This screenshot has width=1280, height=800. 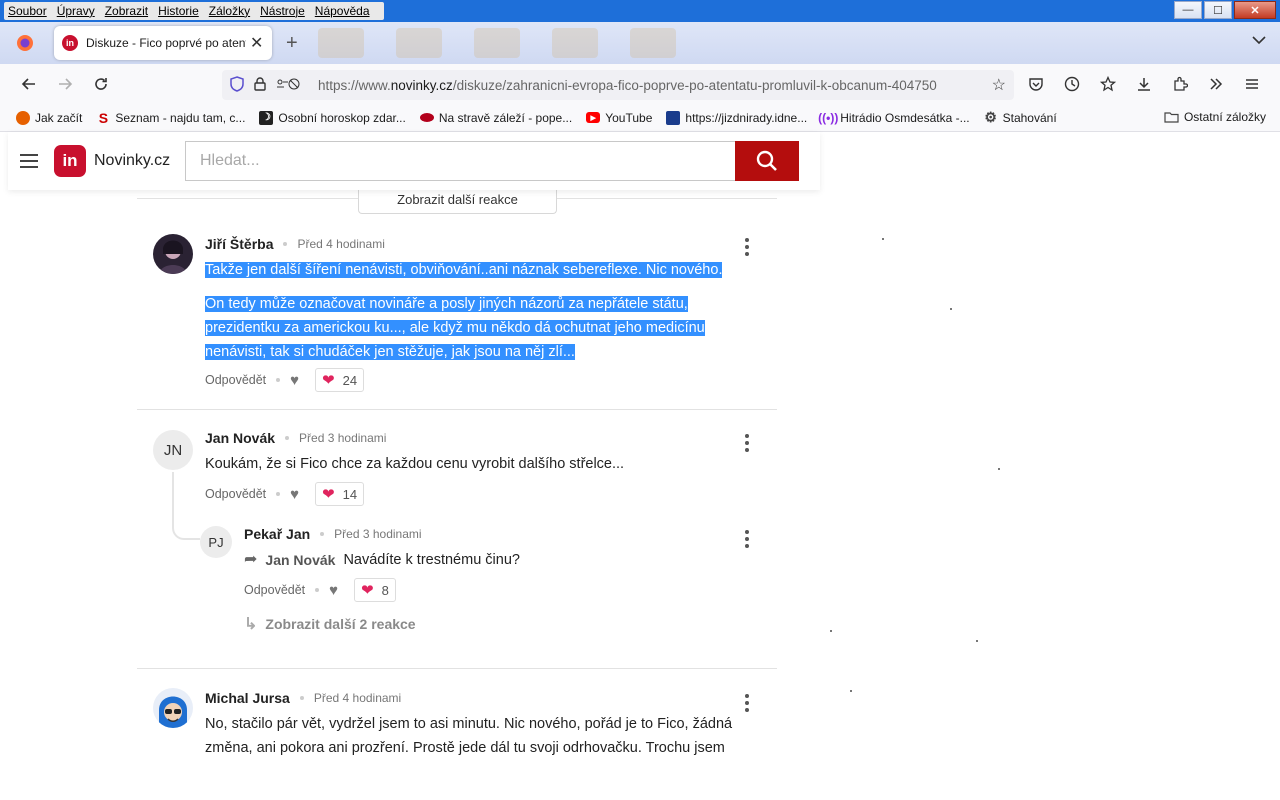 What do you see at coordinates (247, 698) in the screenshot?
I see `comment-author: Michal Jursa` at bounding box center [247, 698].